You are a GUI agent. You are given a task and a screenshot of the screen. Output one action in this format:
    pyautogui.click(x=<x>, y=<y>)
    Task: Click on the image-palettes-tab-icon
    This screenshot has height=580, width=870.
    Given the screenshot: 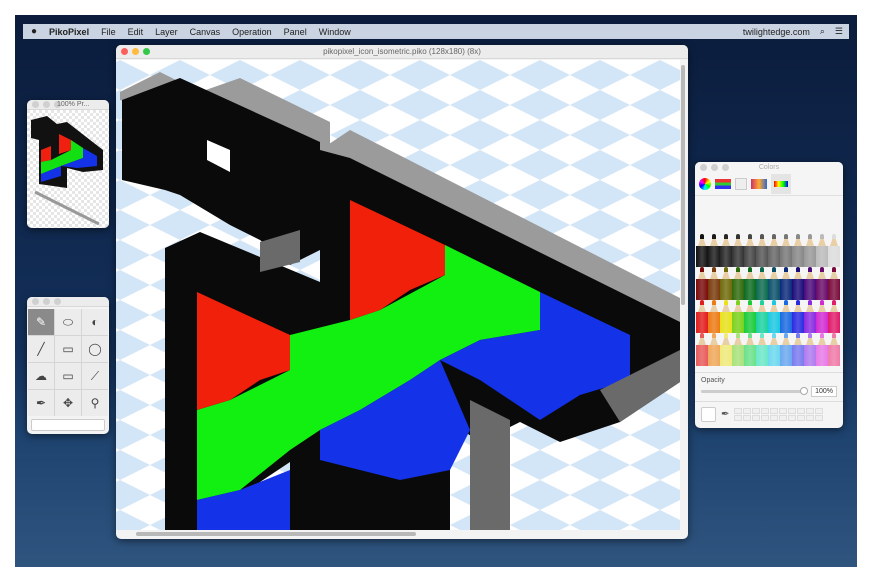 What is the action you would take?
    pyautogui.click(x=759, y=183)
    